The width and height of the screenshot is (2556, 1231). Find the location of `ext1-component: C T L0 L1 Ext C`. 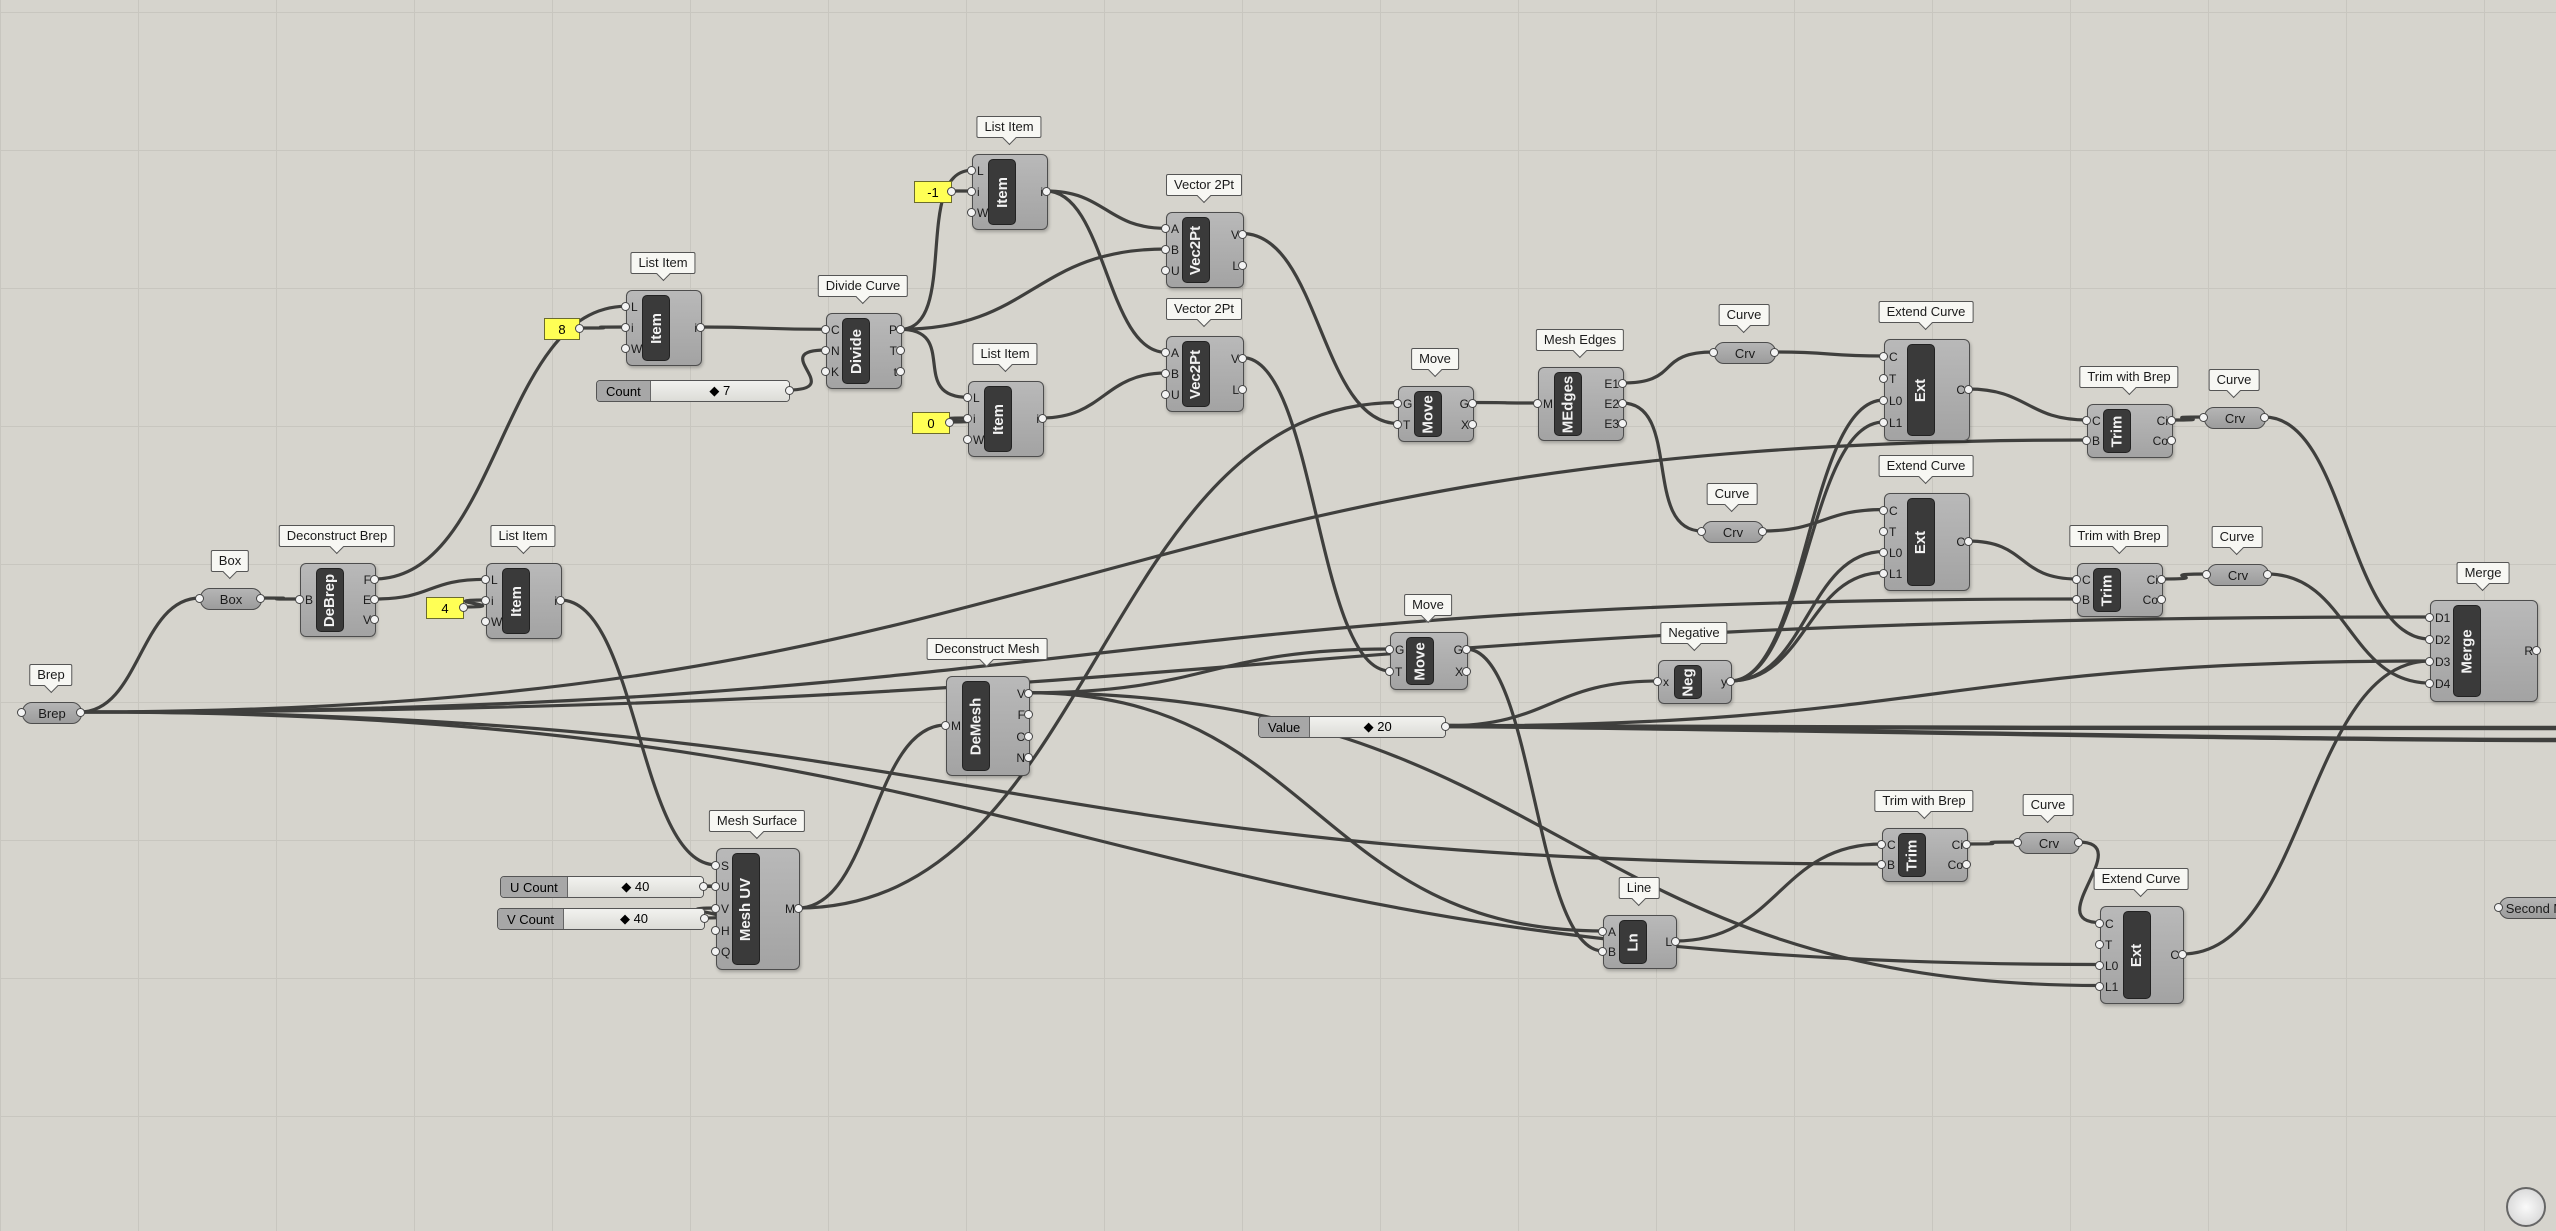

ext1-component: C T L0 L1 Ext C is located at coordinates (1927, 390).